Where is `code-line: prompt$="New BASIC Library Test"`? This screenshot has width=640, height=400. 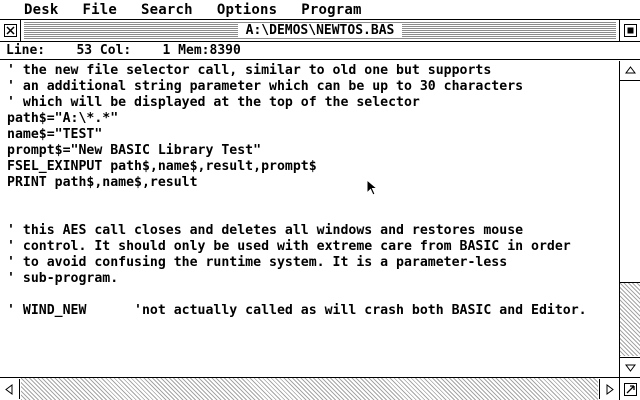
code-line: prompt$="New BASIC Library Test" is located at coordinates (134, 150).